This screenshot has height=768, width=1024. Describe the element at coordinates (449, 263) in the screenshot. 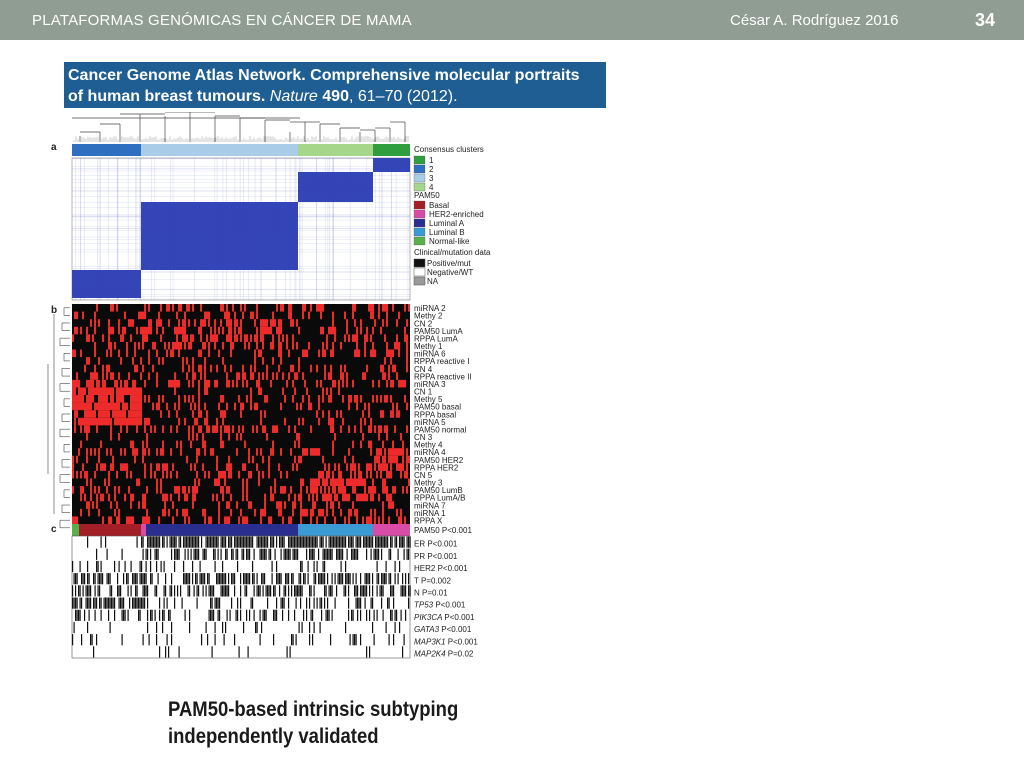

I see `legend-label: Positive/mut` at that location.